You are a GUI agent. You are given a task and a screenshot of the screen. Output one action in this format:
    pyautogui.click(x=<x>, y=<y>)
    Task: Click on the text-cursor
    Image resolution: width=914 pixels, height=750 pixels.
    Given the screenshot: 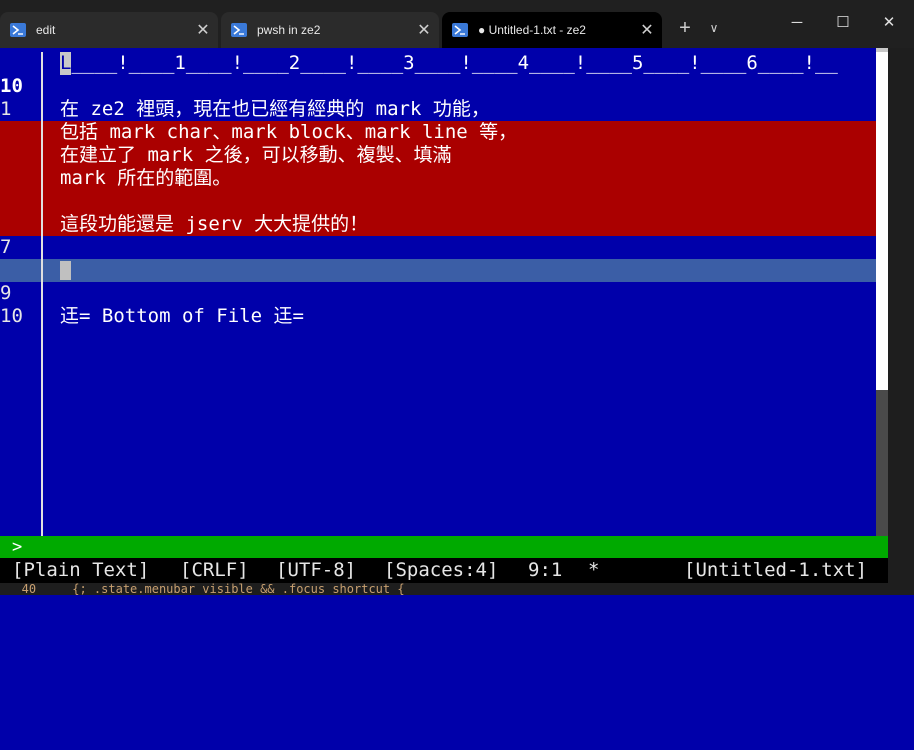 What is the action you would take?
    pyautogui.click(x=65, y=270)
    